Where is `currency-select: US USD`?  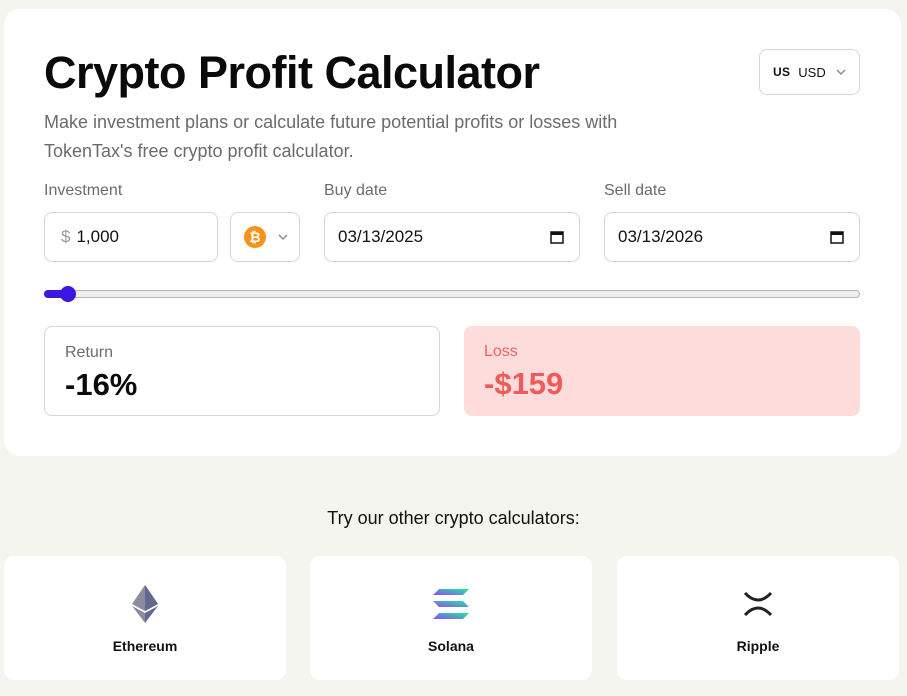 currency-select: US USD is located at coordinates (809, 72).